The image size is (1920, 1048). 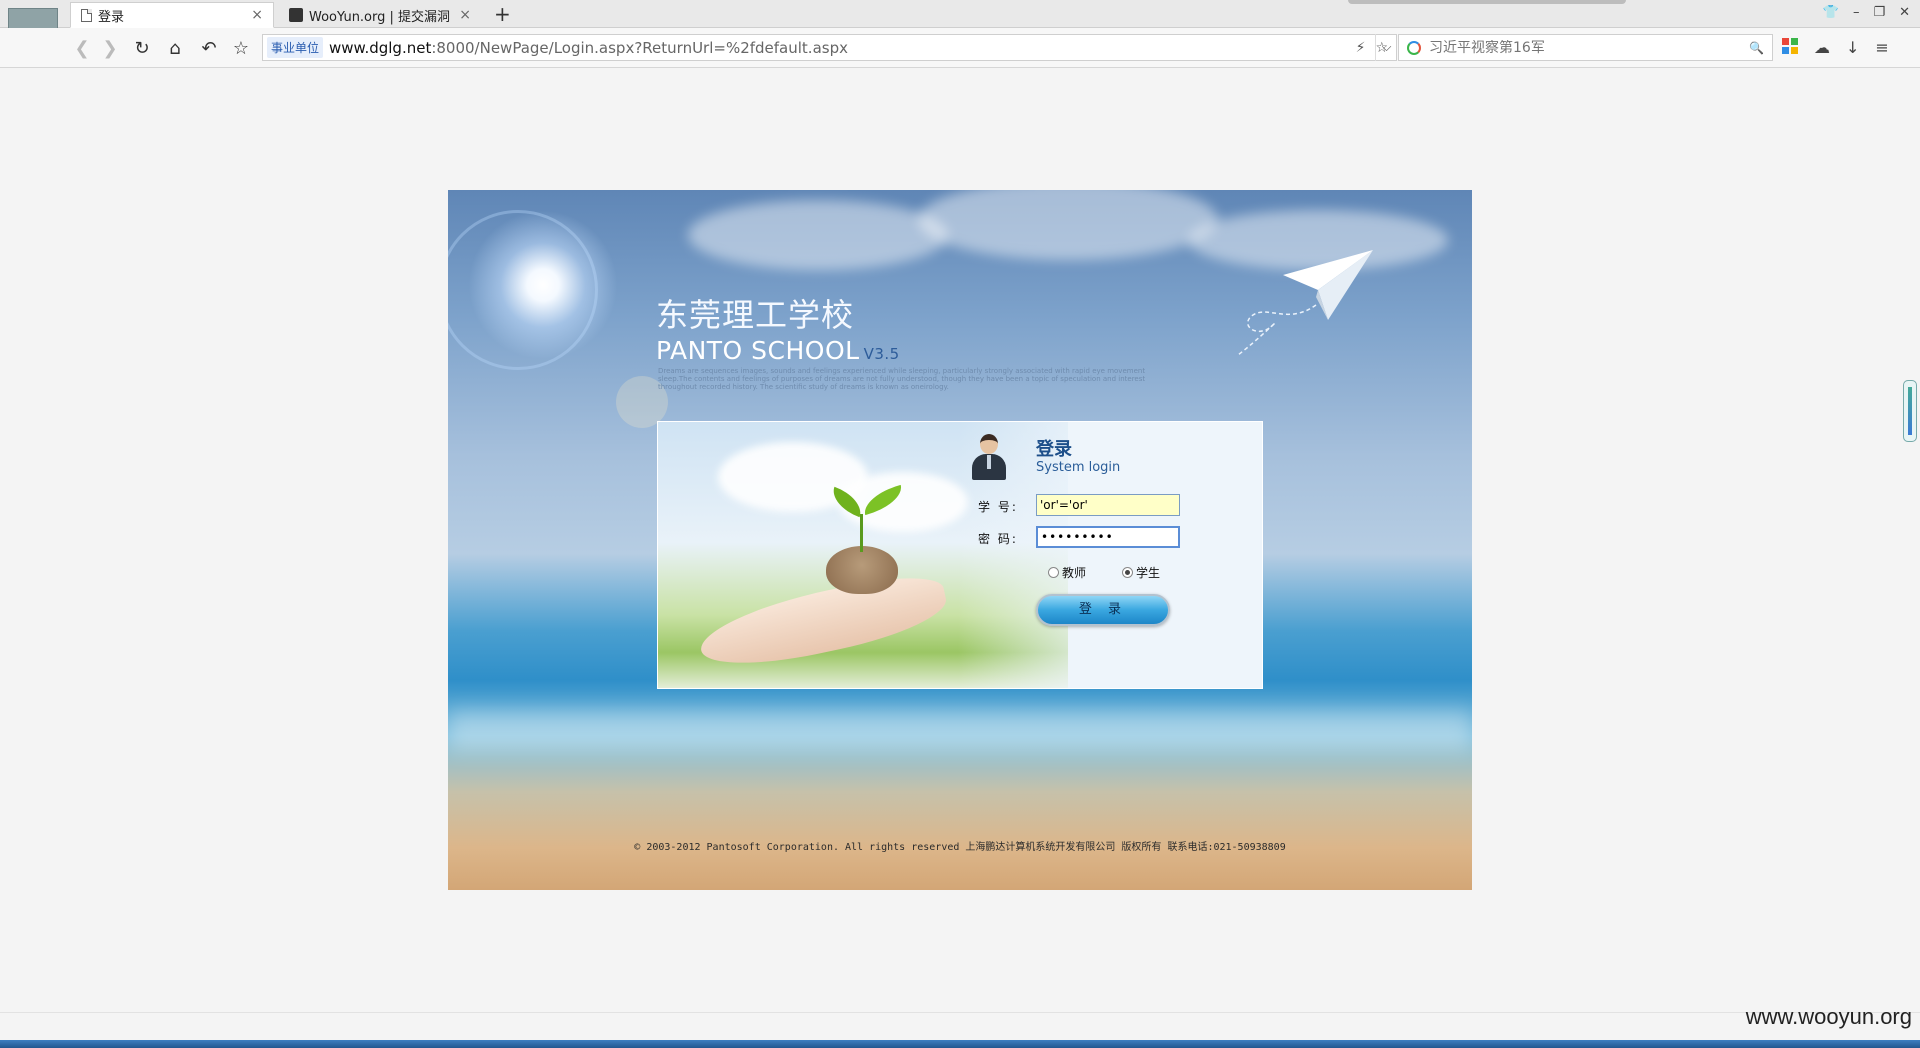 What do you see at coordinates (1054, 449) in the screenshot?
I see `login-title: 登录` at bounding box center [1054, 449].